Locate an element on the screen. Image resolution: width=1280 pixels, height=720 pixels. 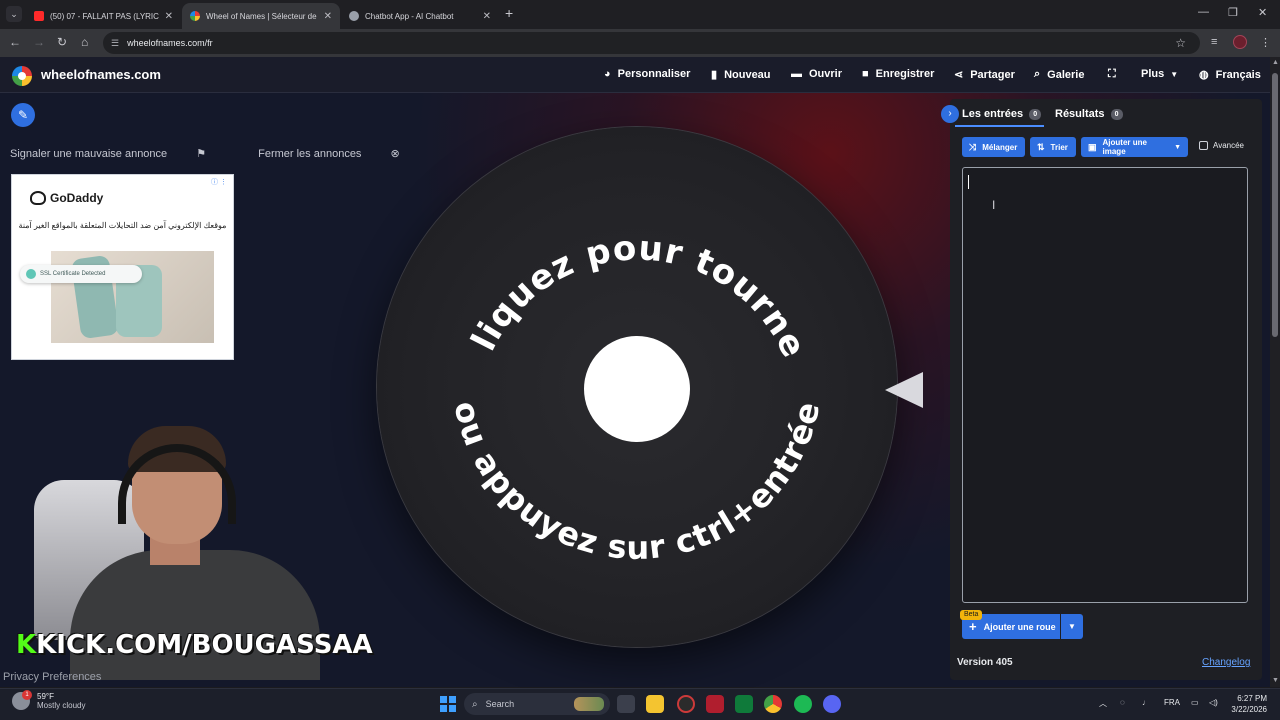
clock-date: 3/22/2026 is located at coordinates (1249, 709).